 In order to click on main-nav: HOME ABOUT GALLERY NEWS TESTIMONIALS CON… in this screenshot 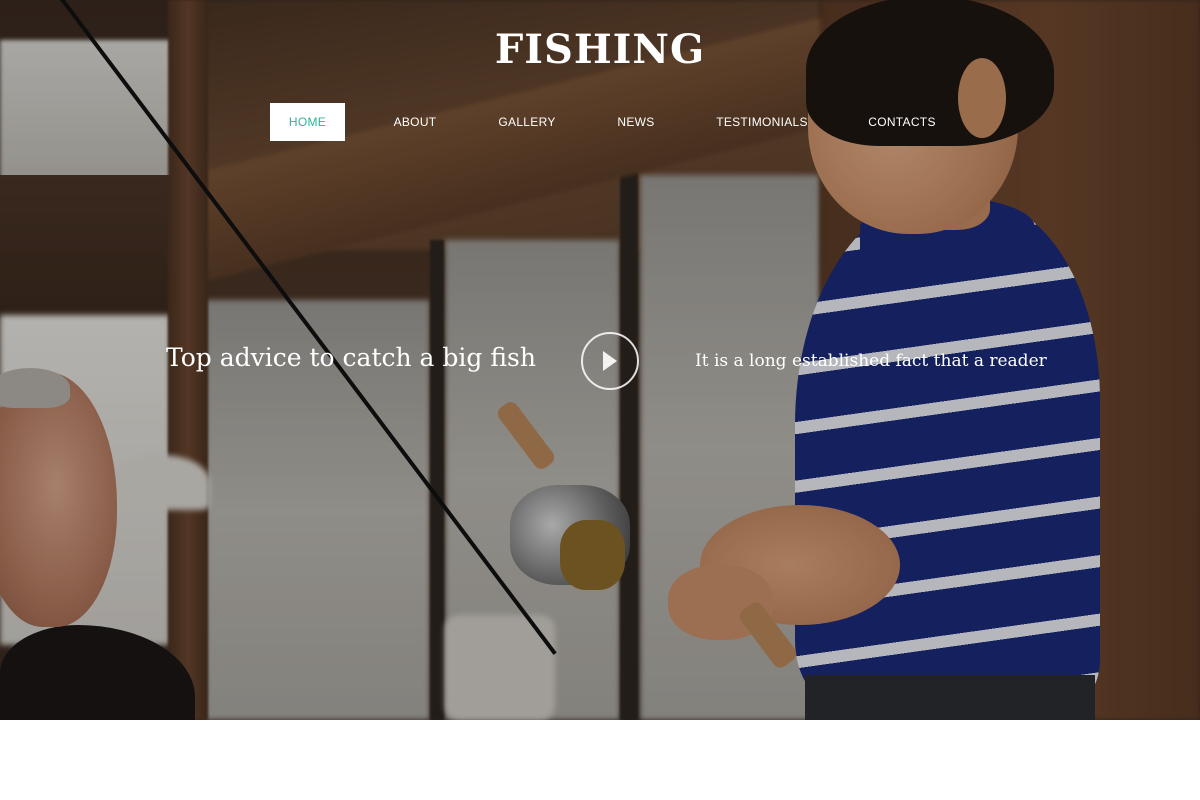, I will do `click(626, 122)`.